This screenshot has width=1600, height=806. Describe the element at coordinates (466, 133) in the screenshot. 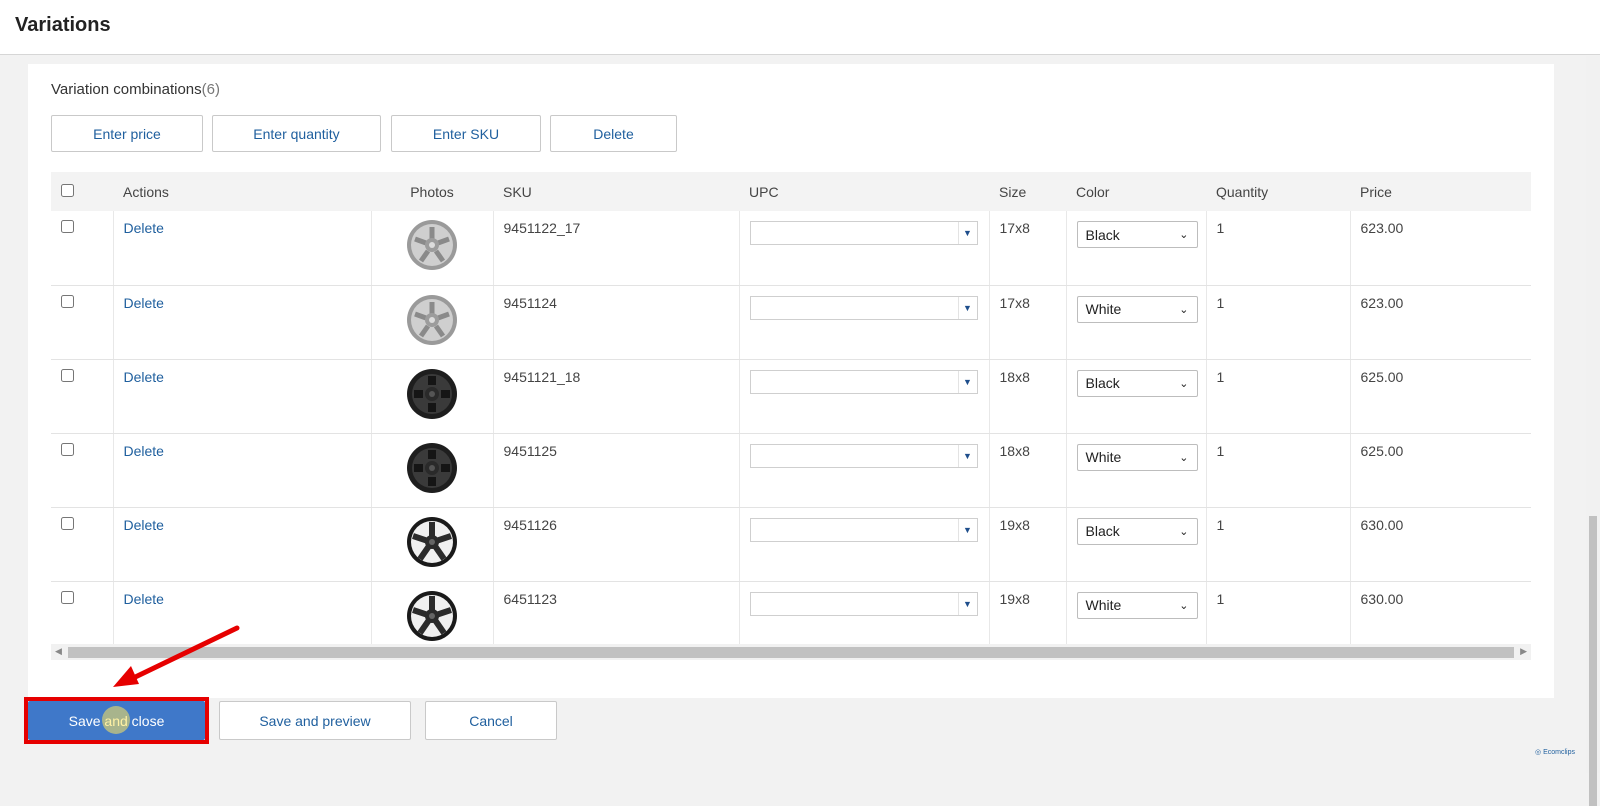

I see `enter-sku-button: Enter SKU` at that location.